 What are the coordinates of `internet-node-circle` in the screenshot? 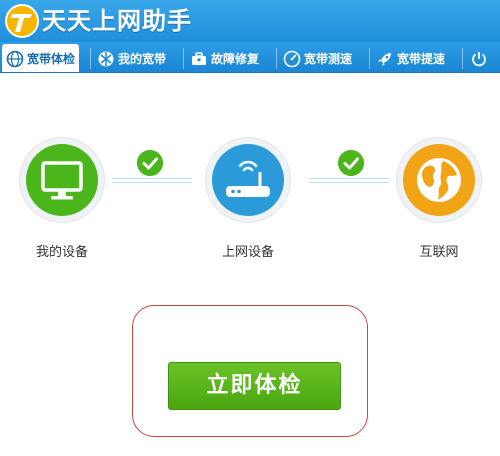 It's located at (439, 180).